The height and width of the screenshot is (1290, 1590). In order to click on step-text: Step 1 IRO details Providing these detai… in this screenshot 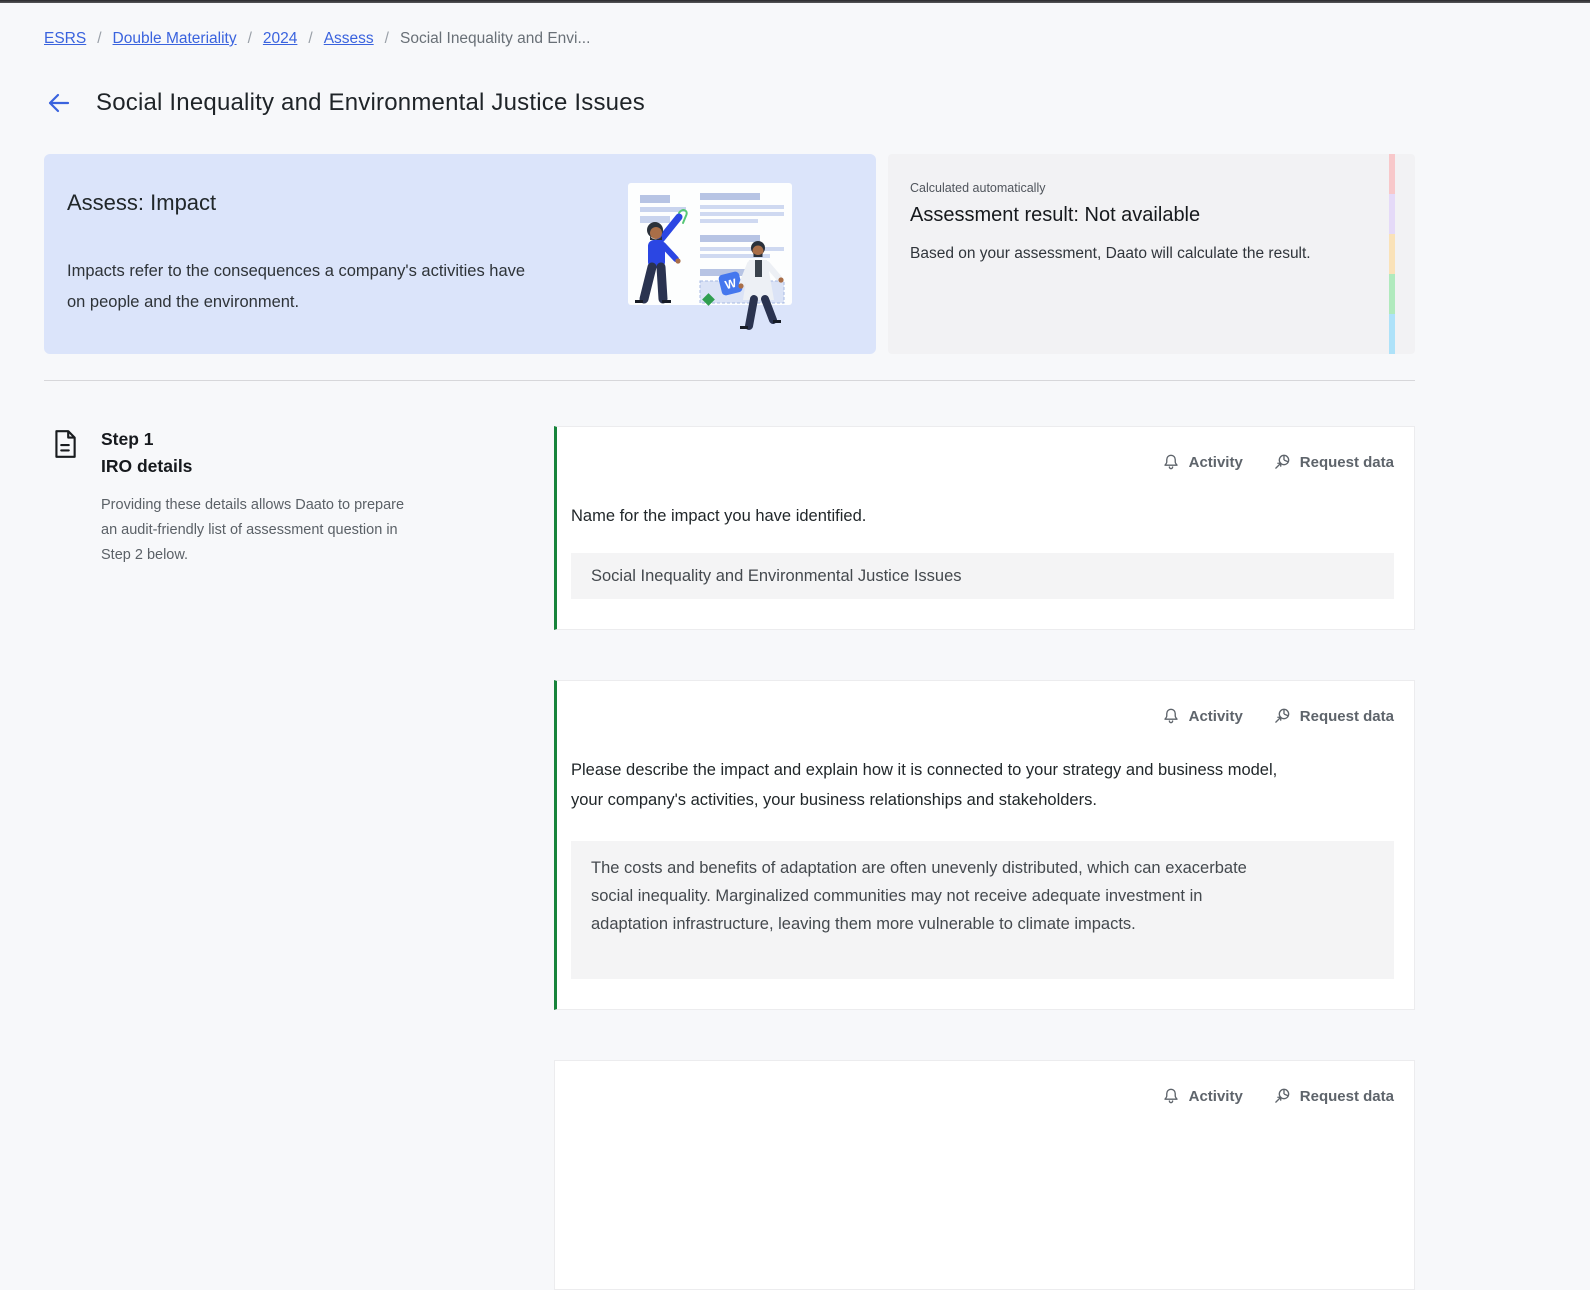, I will do `click(257, 497)`.